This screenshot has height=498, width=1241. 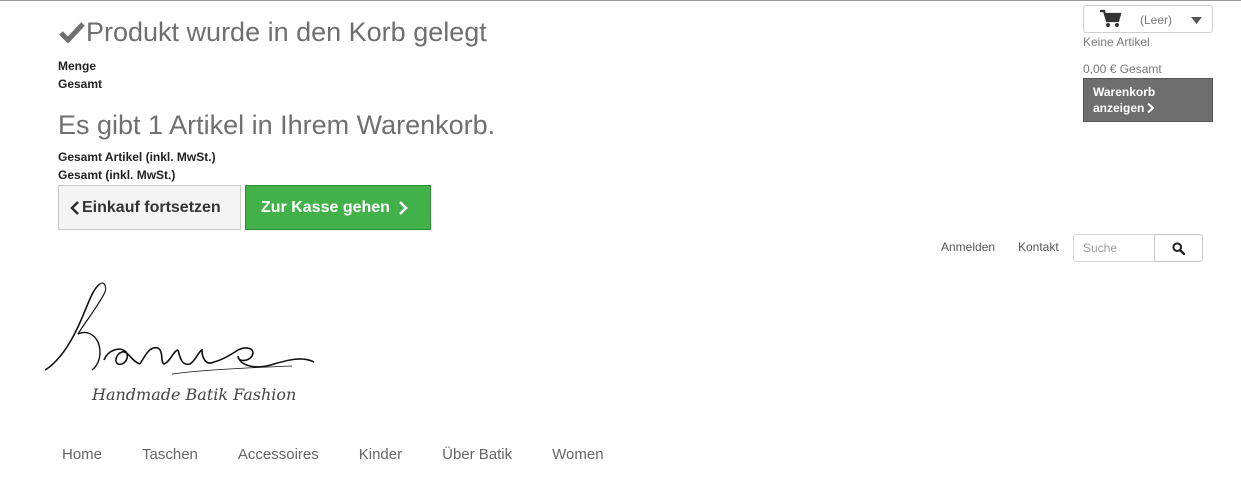 I want to click on continue-shopping-button: Einkauf fortsetzen, so click(x=149, y=207).